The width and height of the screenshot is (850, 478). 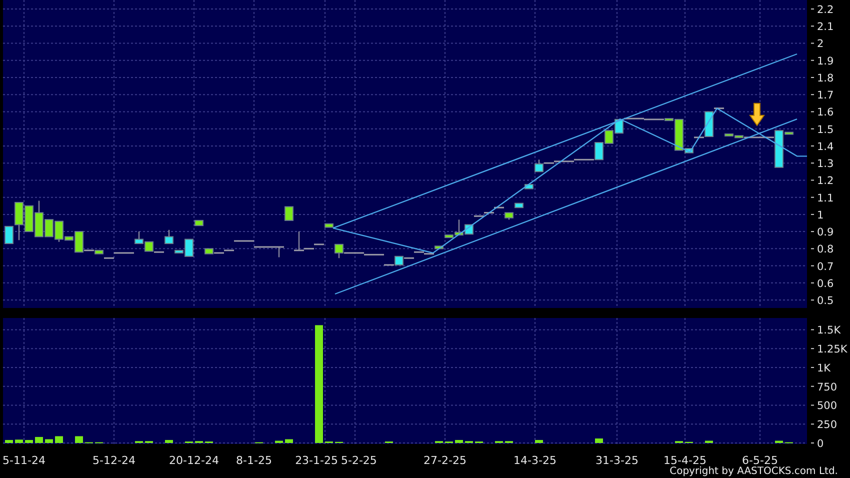 I want to click on copyright-text: Copyright by AASTOCKS.com Ltd., so click(x=754, y=472).